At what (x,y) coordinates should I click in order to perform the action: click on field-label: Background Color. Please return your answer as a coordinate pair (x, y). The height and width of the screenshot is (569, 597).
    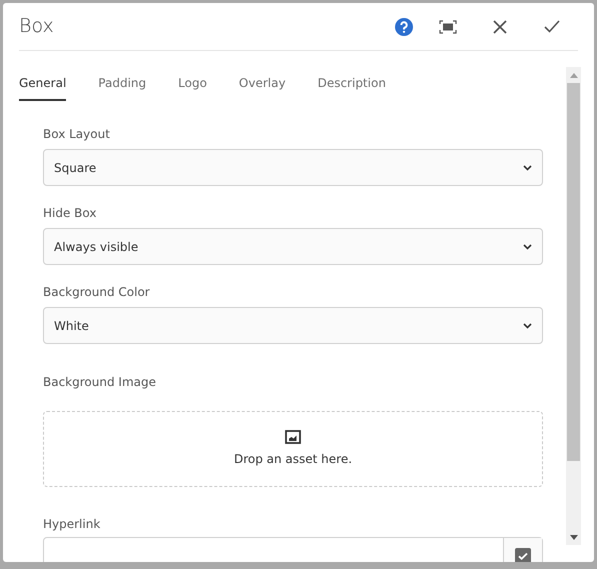
    Looking at the image, I should click on (97, 292).